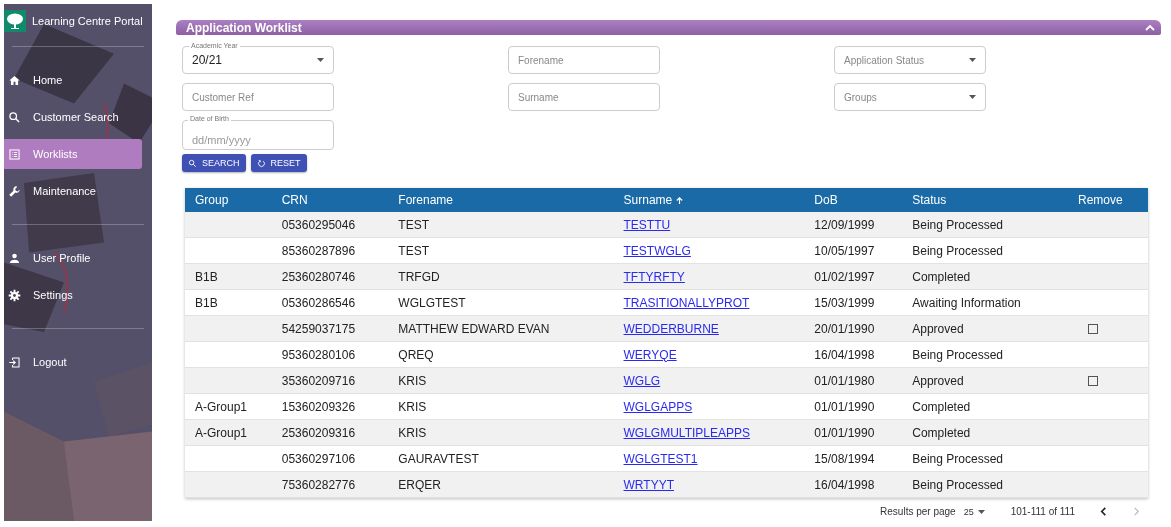  Describe the element at coordinates (15, 21) in the screenshot. I see `tree-logo-icon` at that location.